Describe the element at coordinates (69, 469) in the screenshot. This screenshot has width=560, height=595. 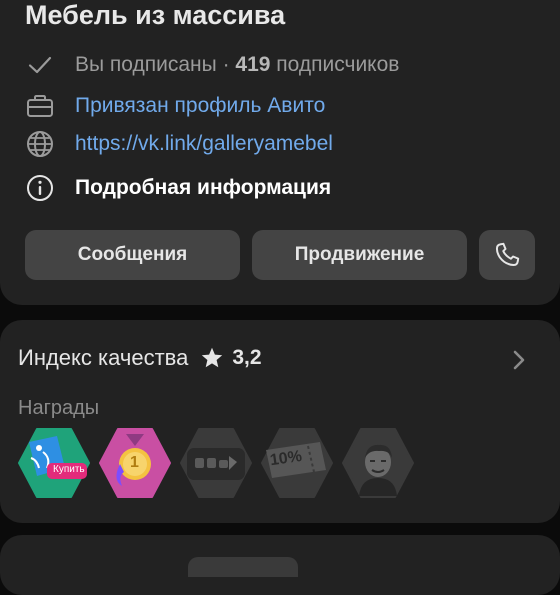
I see `award-badge-shop-text: Купить` at that location.